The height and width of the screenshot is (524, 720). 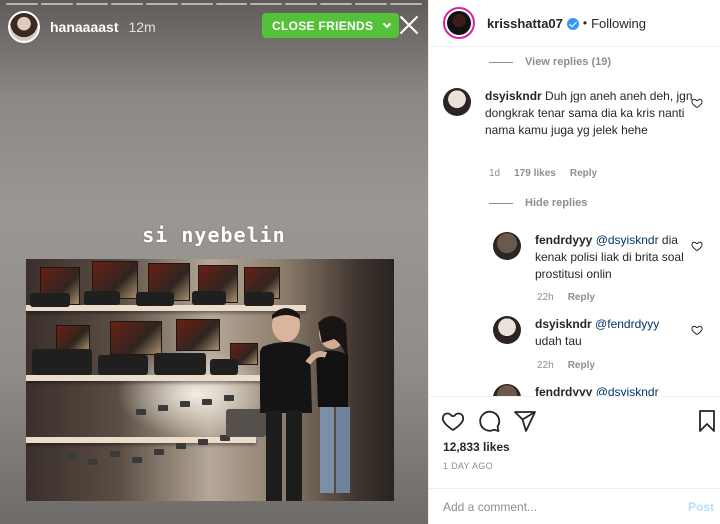 What do you see at coordinates (558, 341) in the screenshot?
I see `comment-text: udah tau` at bounding box center [558, 341].